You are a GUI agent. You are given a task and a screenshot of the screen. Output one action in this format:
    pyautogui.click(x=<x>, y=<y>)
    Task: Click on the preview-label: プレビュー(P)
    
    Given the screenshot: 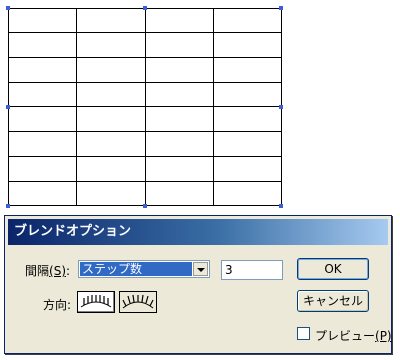 What is the action you would take?
    pyautogui.click(x=353, y=335)
    